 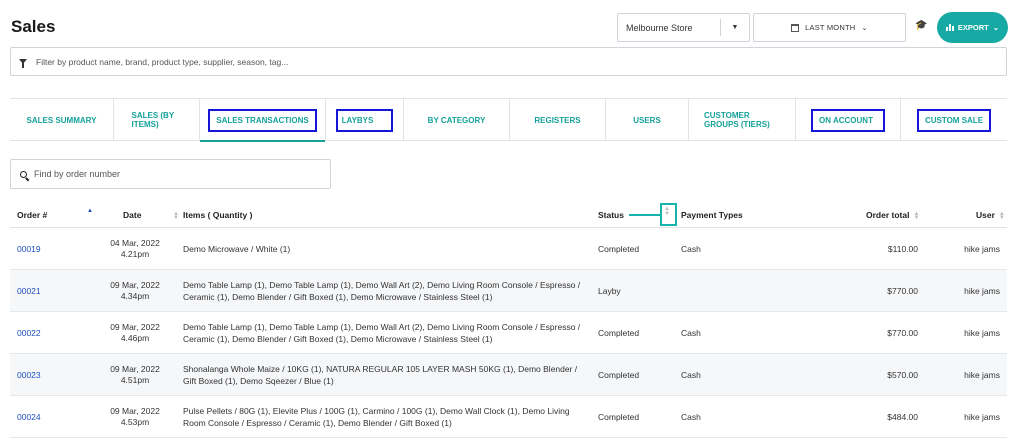 I want to click on filter-icon, so click(x=23, y=63).